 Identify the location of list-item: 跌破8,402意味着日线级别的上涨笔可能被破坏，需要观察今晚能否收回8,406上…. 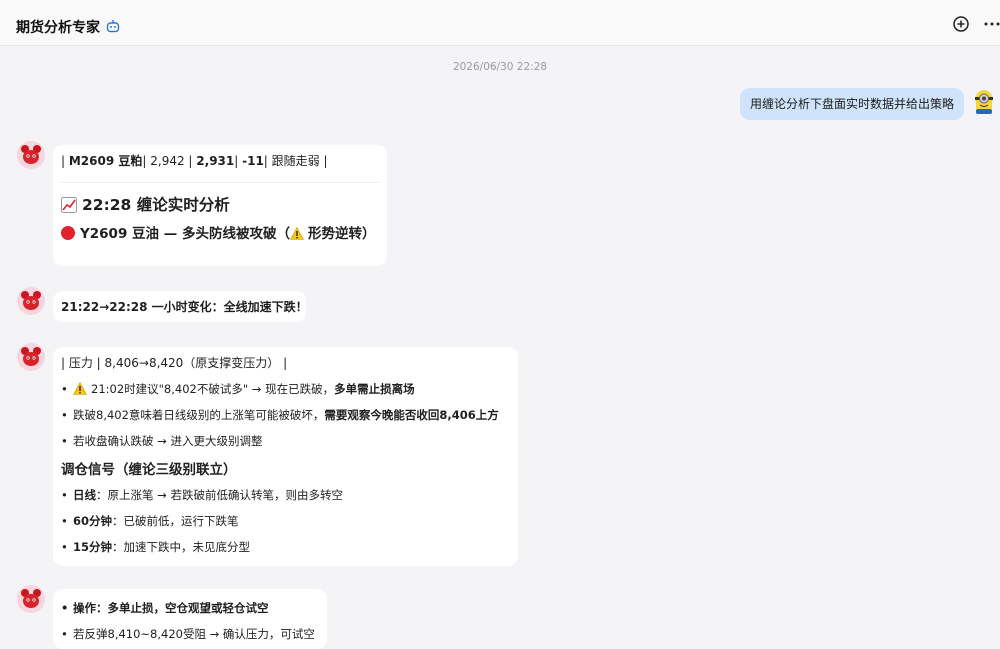
(285, 415).